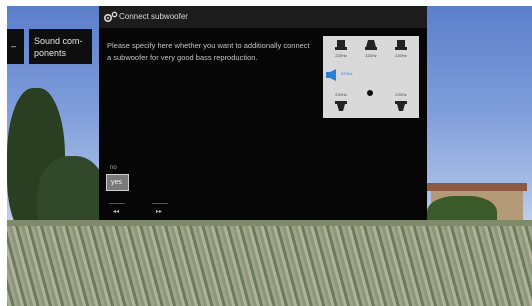 The image size is (532, 306). I want to click on sidebar-item-back: –, so click(15, 46).